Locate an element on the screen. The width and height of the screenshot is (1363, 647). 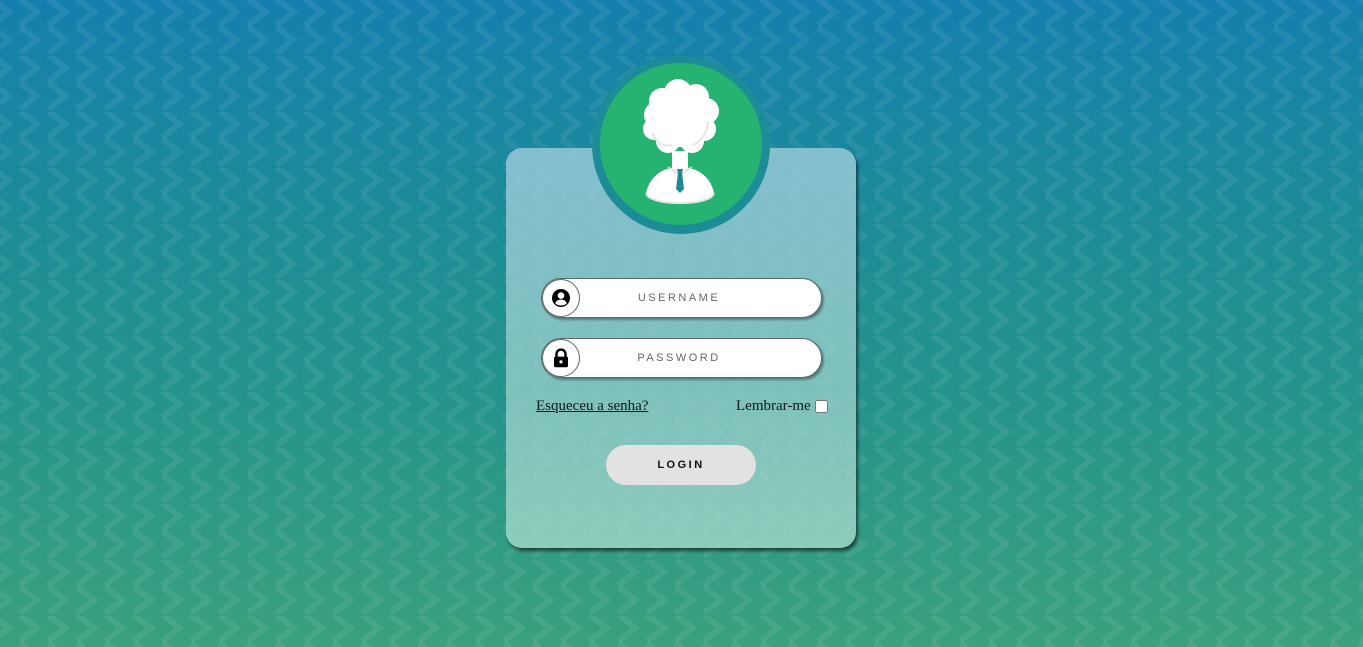
password-field is located at coordinates (681, 358).